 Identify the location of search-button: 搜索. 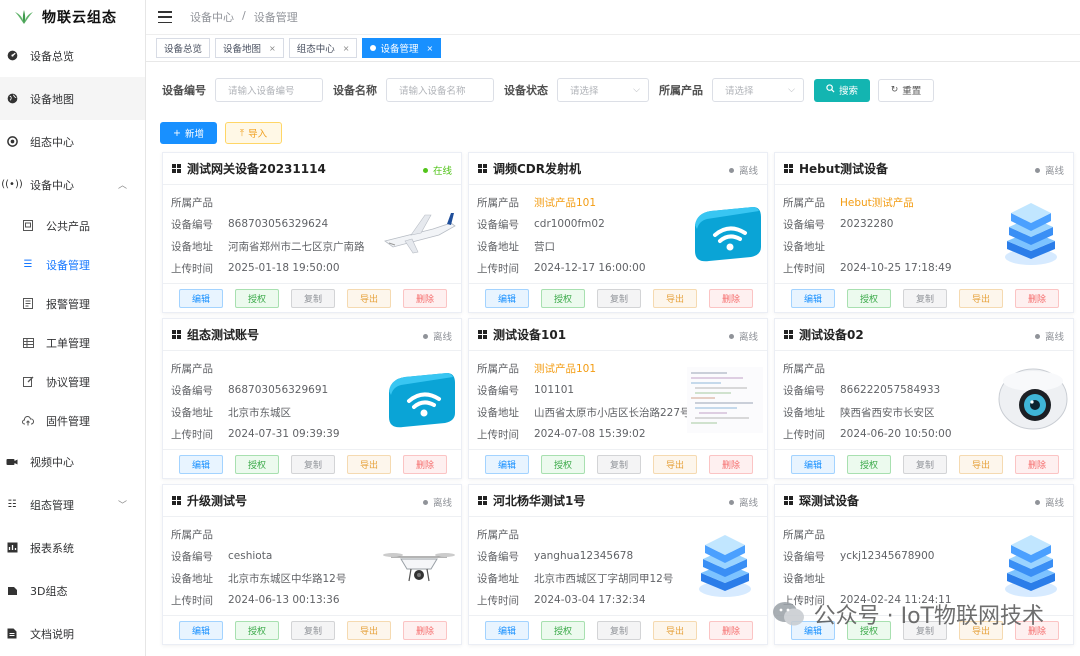
(842, 90).